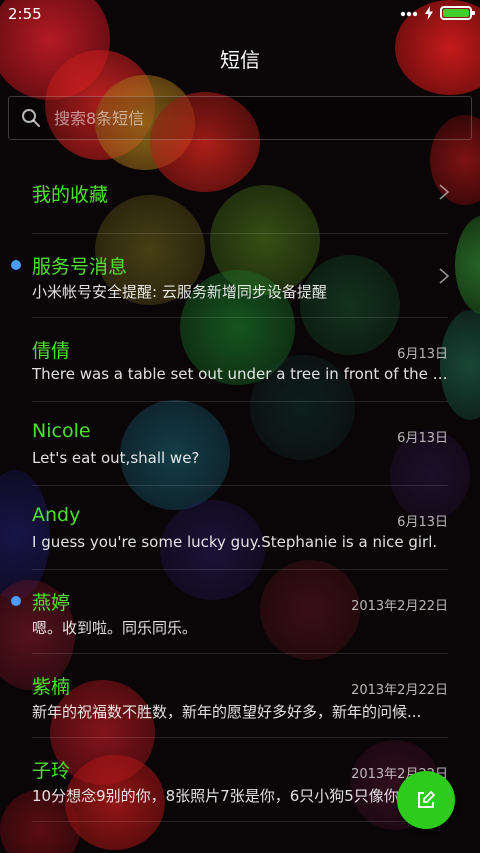 The height and width of the screenshot is (853, 480). Describe the element at coordinates (116, 458) in the screenshot. I see `message-preview: Let's eat out,shall we?` at that location.